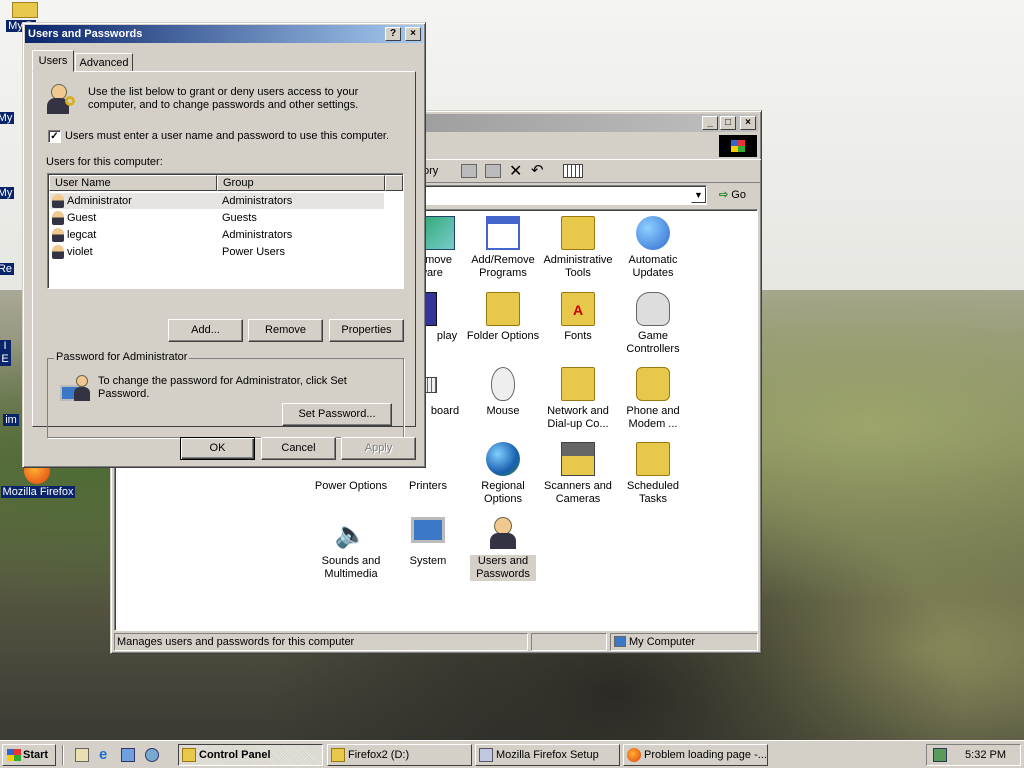  I want to click on views-icon, so click(573, 171).